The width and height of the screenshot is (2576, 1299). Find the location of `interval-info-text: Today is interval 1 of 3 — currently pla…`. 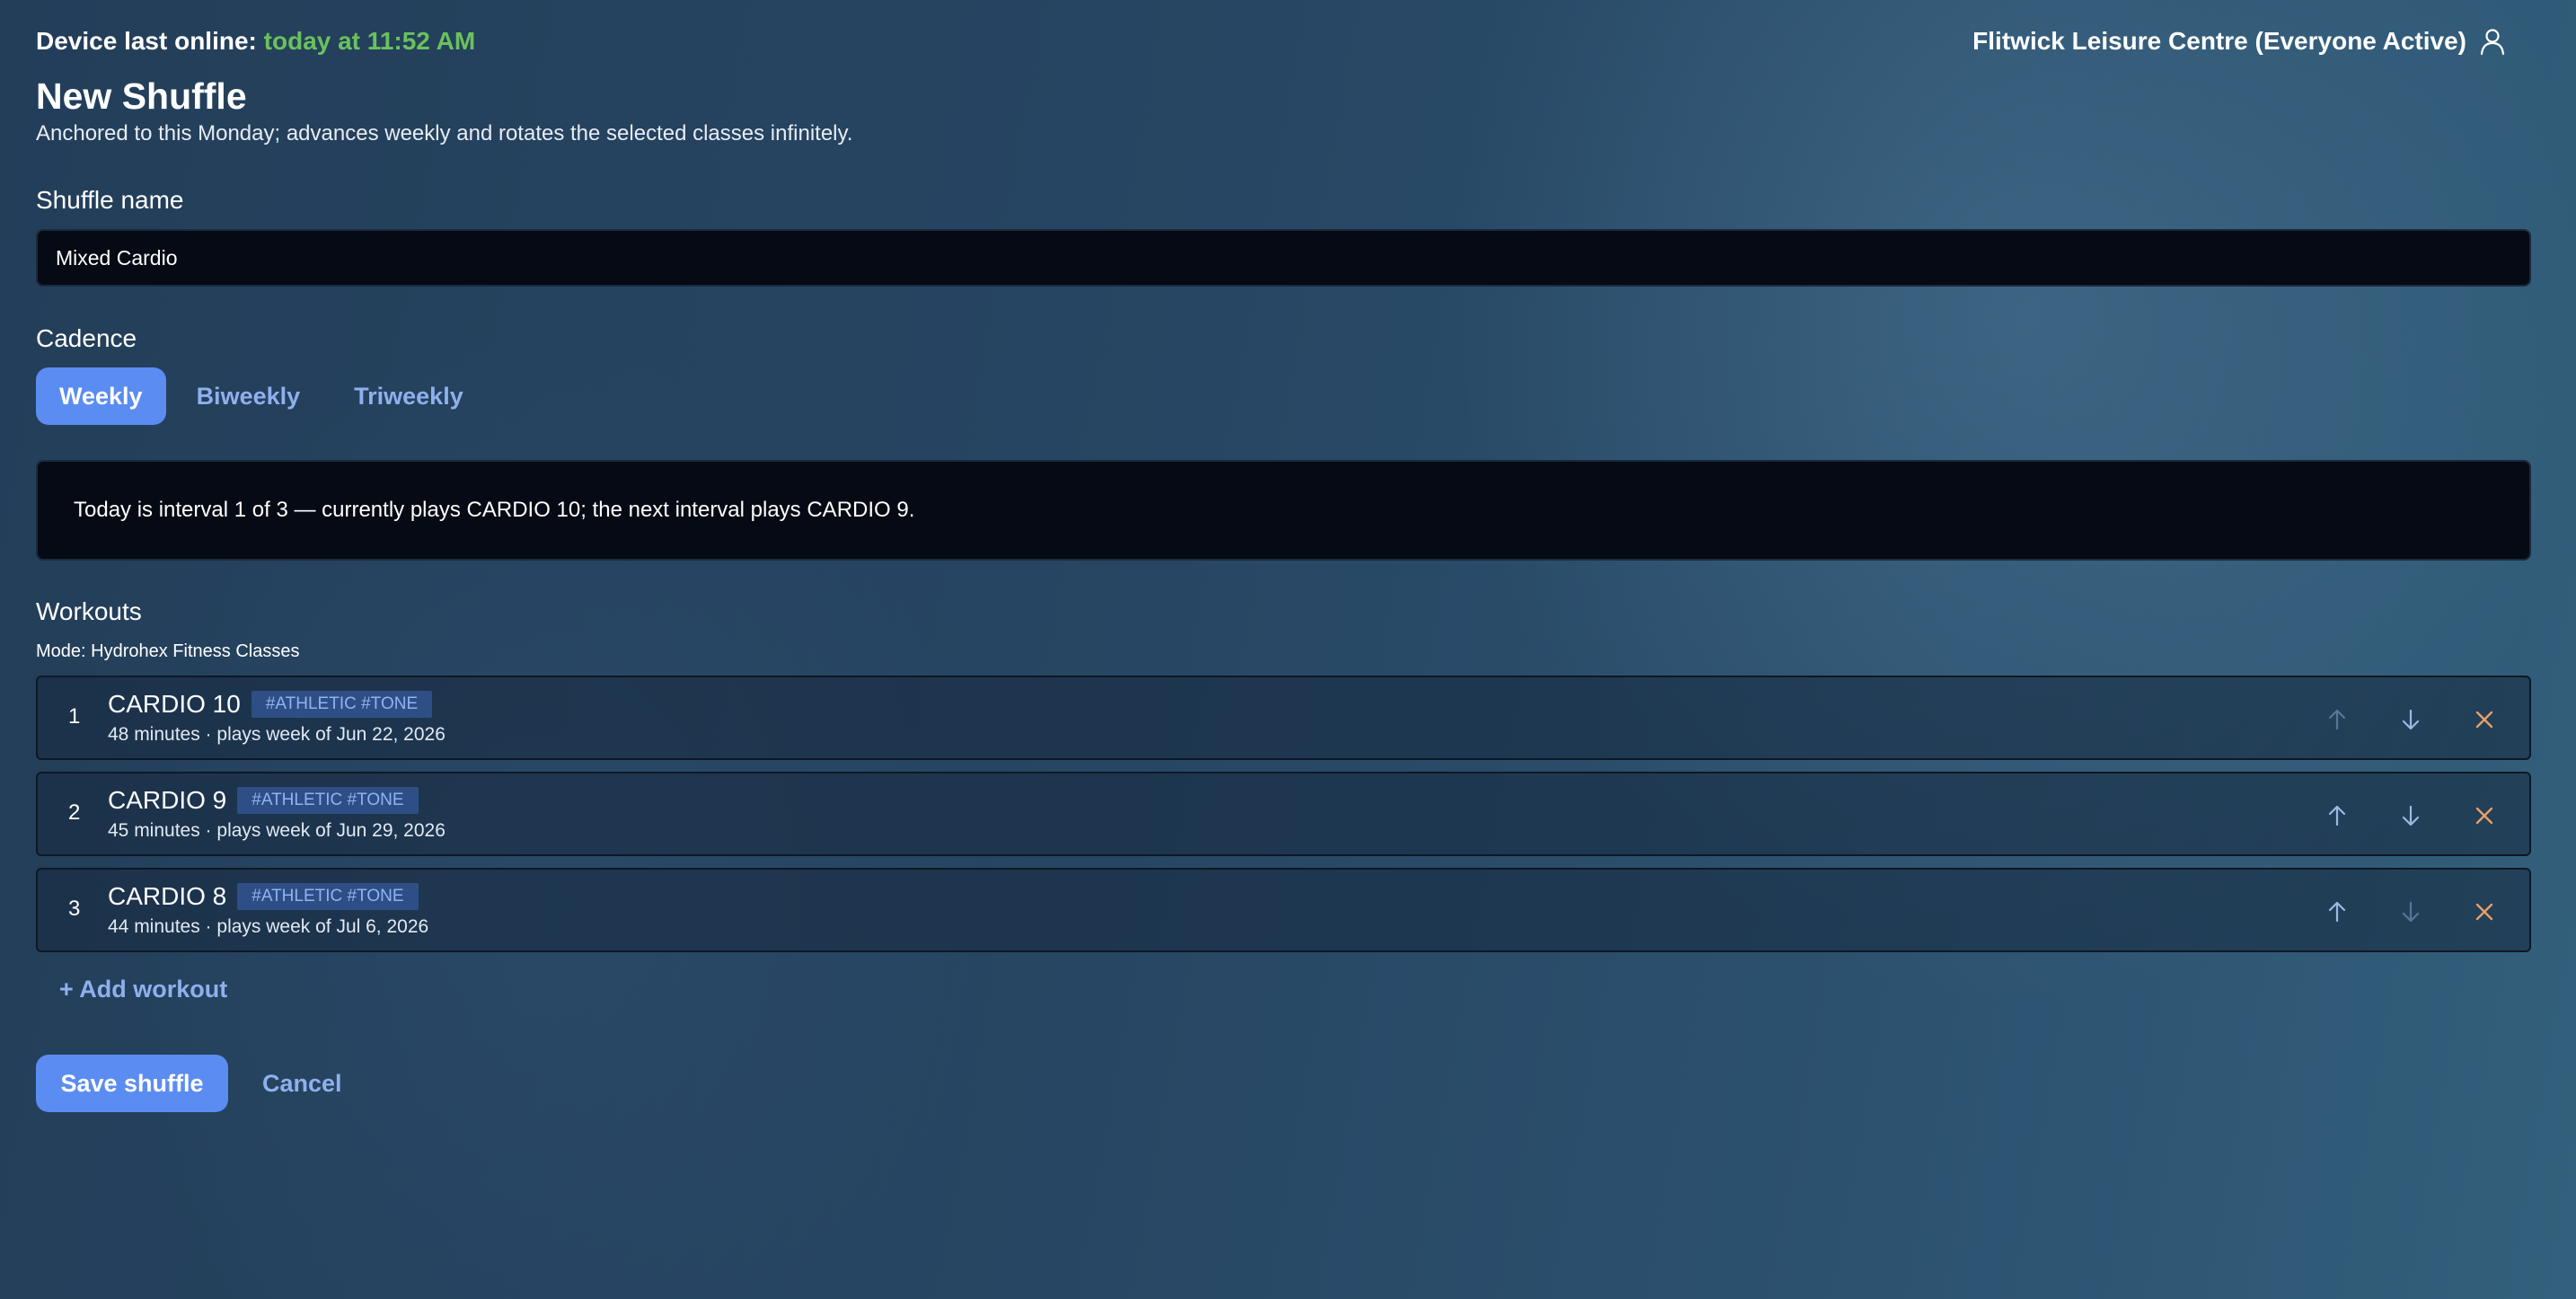

interval-info-text: Today is interval 1 of 3 — currently pla… is located at coordinates (494, 510).